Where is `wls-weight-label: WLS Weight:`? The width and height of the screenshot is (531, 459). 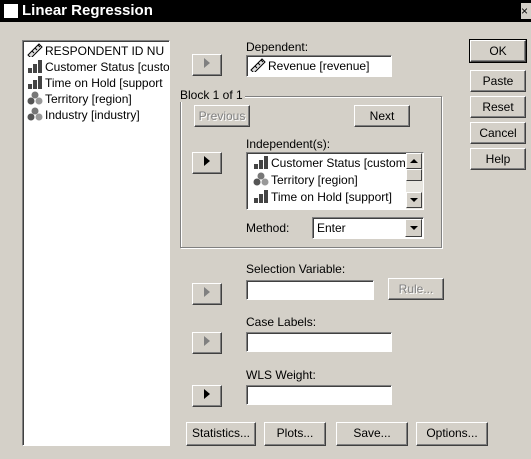 wls-weight-label: WLS Weight: is located at coordinates (281, 375).